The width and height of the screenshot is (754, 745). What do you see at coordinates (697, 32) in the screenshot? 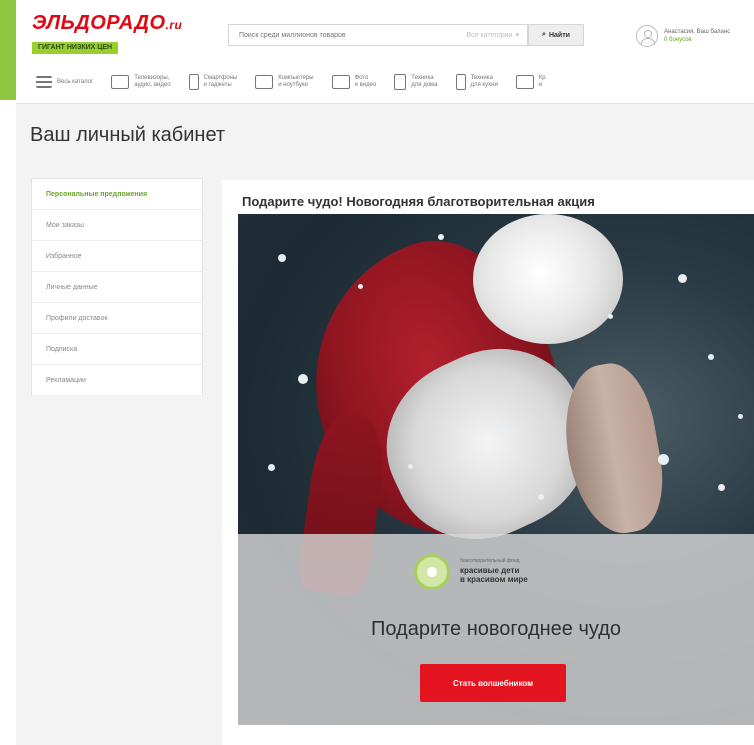
I see `user-balance-label: Анастасия, Ваш баланс` at bounding box center [697, 32].